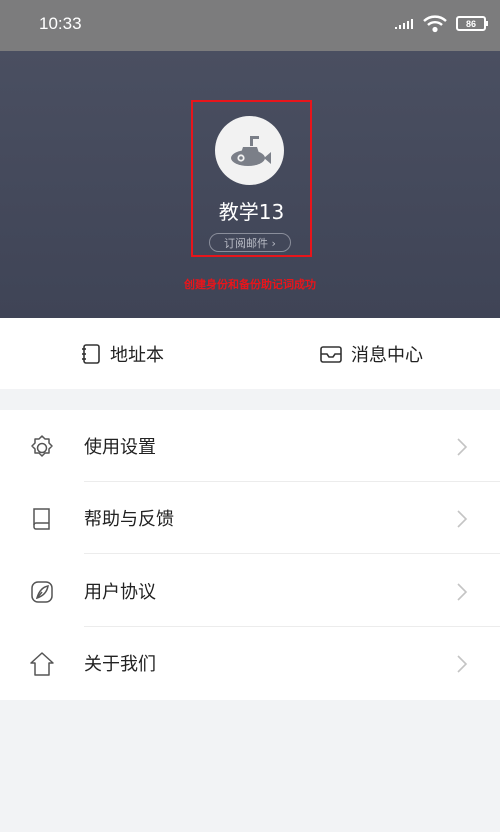 This screenshot has width=500, height=832. I want to click on signal-icon, so click(404, 24).